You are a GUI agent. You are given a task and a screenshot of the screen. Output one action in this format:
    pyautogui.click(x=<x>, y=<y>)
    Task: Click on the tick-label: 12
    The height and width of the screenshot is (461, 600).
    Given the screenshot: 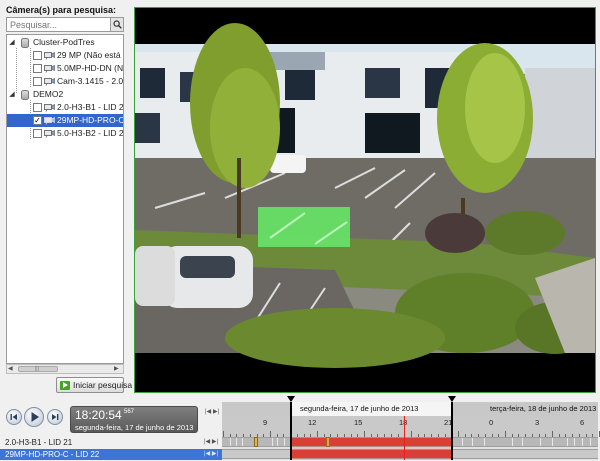 What is the action you would take?
    pyautogui.click(x=312, y=422)
    